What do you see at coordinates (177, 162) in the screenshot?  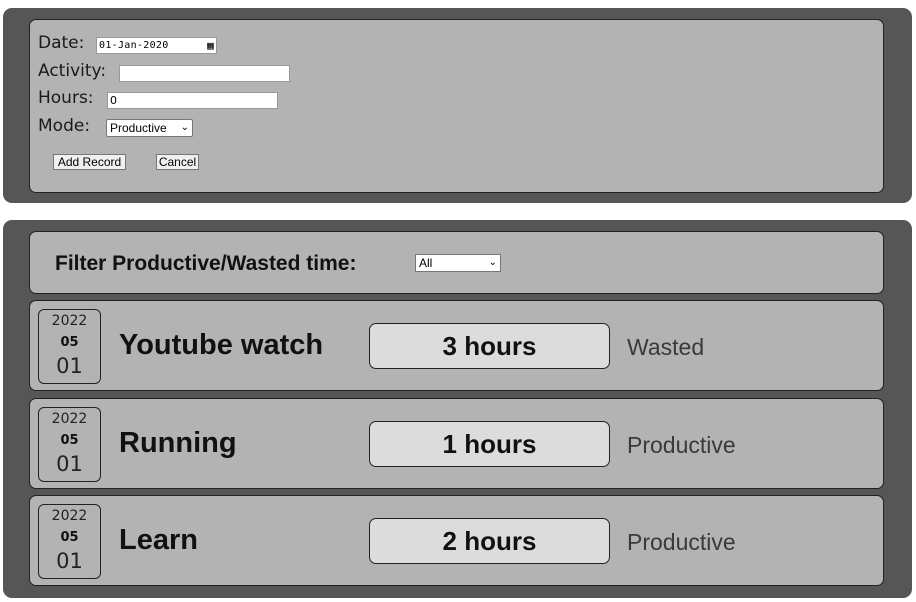 I see `cancel-button: Cancel` at bounding box center [177, 162].